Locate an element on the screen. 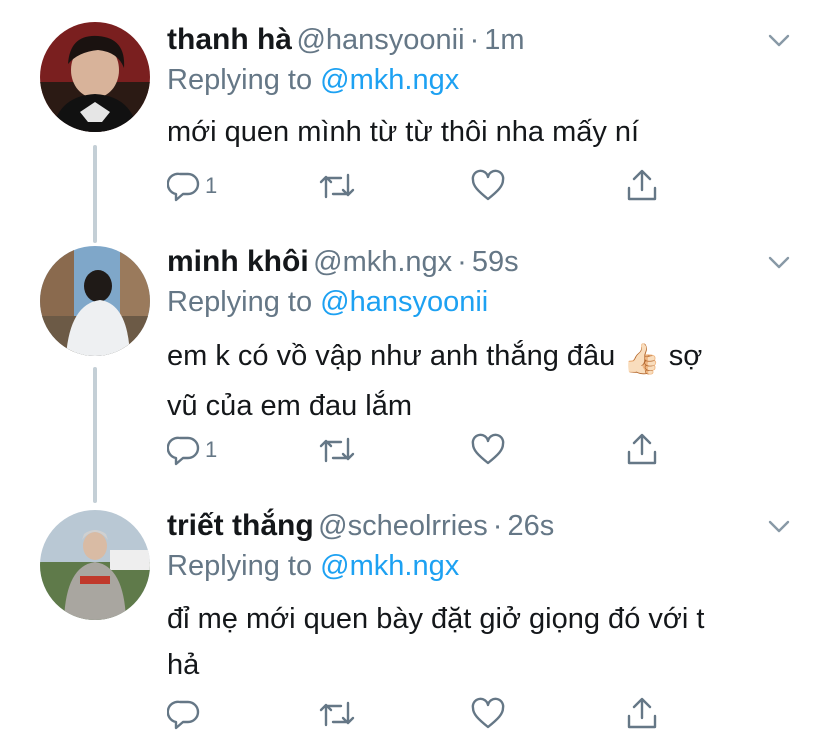 Image resolution: width=828 pixels, height=751 pixels. timestamp: 1m is located at coordinates (504, 40).